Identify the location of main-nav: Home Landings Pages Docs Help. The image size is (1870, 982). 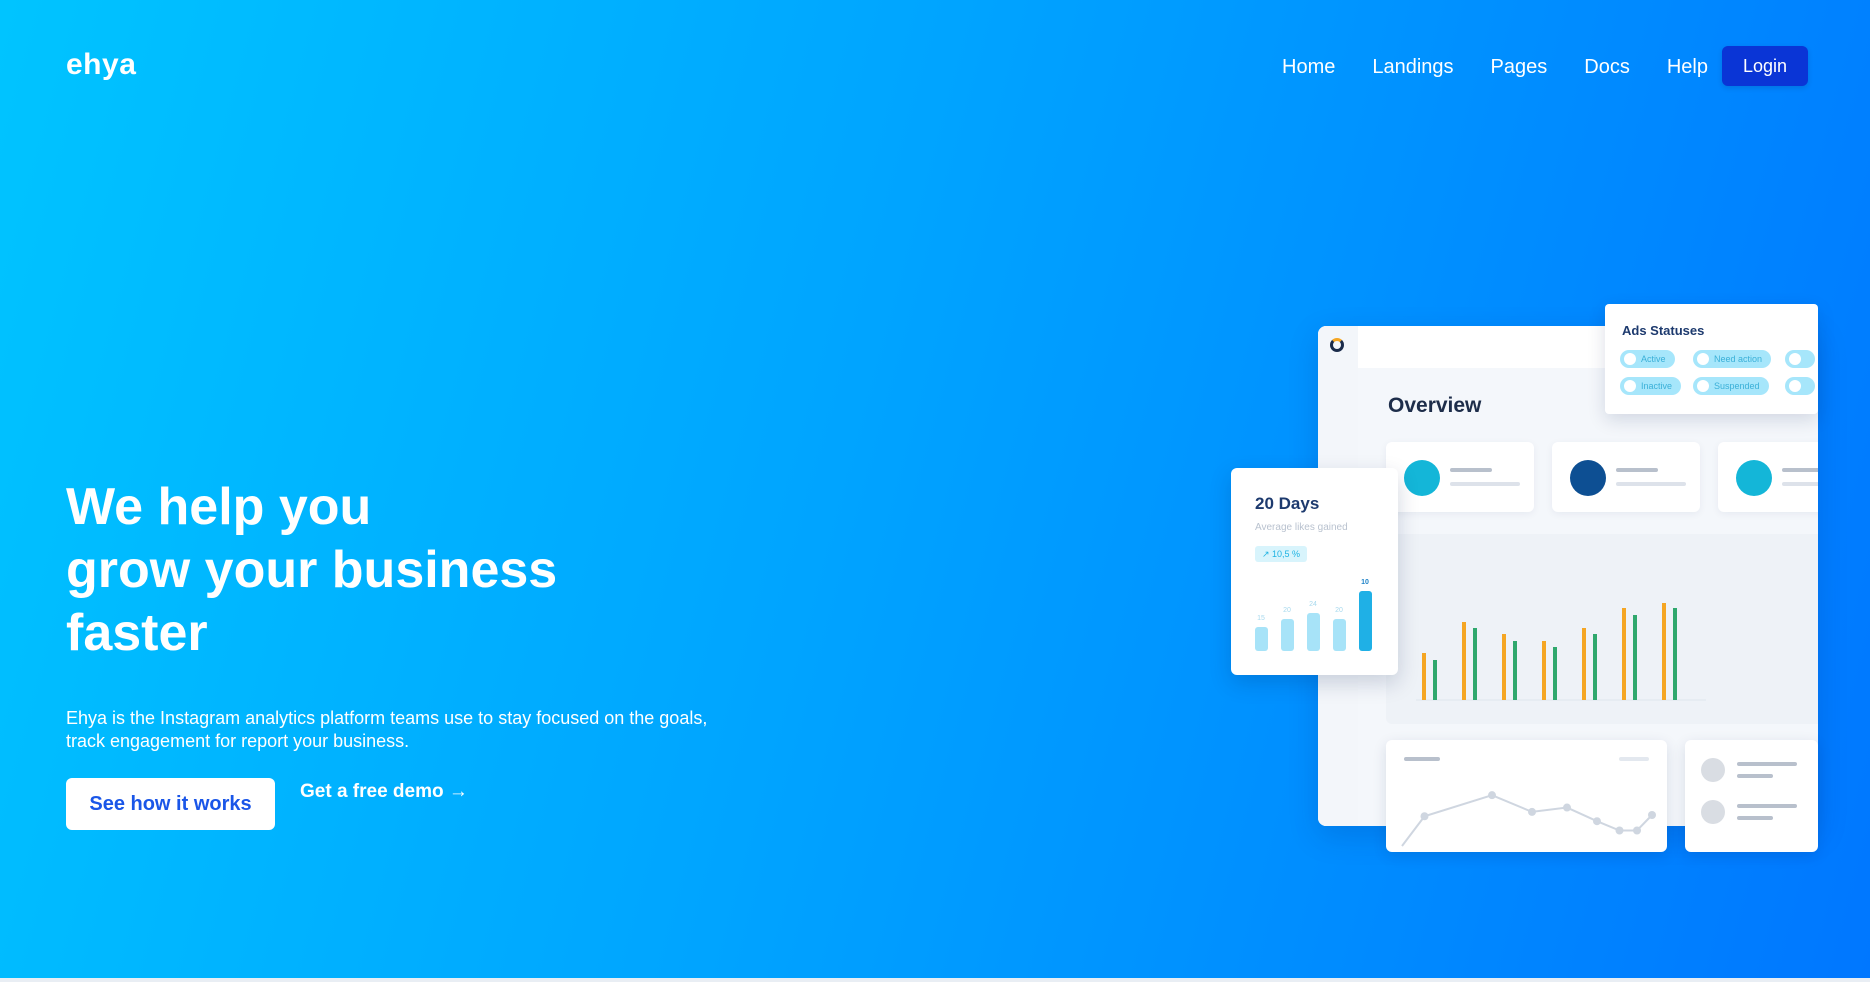
(1495, 67).